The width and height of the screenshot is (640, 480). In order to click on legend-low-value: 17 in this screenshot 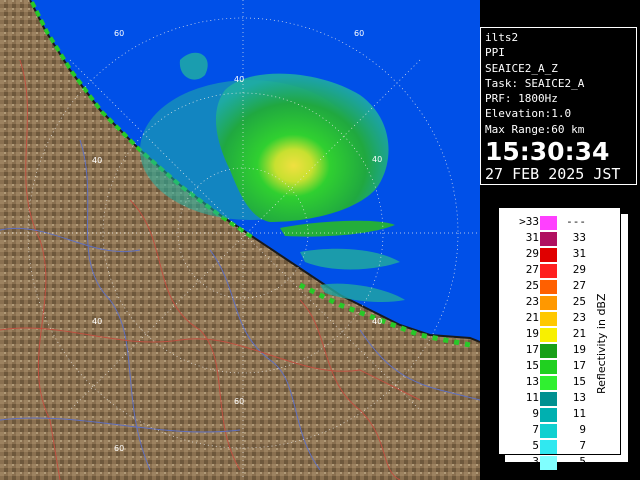, I will do `click(532, 349)`.